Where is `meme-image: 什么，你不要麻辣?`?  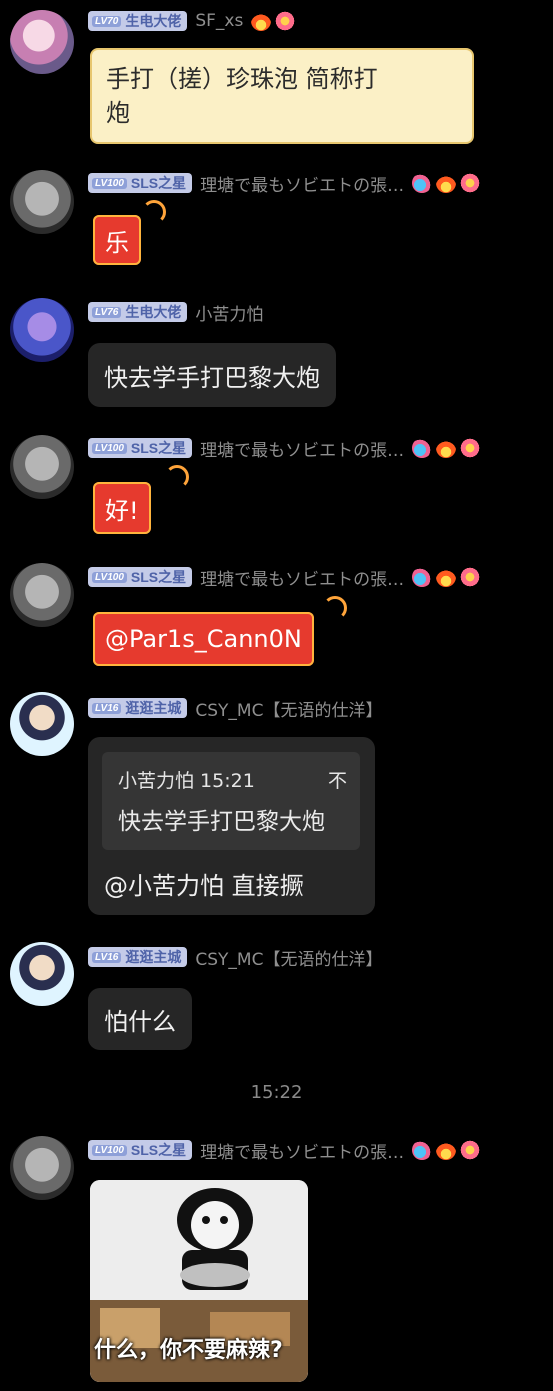 meme-image: 什么，你不要麻辣? is located at coordinates (199, 1281).